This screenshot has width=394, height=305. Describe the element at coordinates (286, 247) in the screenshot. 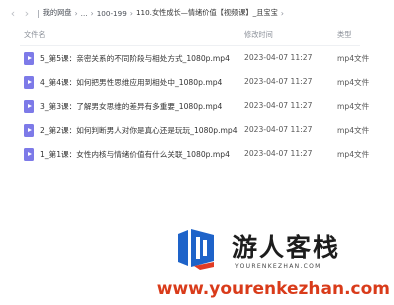

I see `watermark-title: 游人客栈` at that location.